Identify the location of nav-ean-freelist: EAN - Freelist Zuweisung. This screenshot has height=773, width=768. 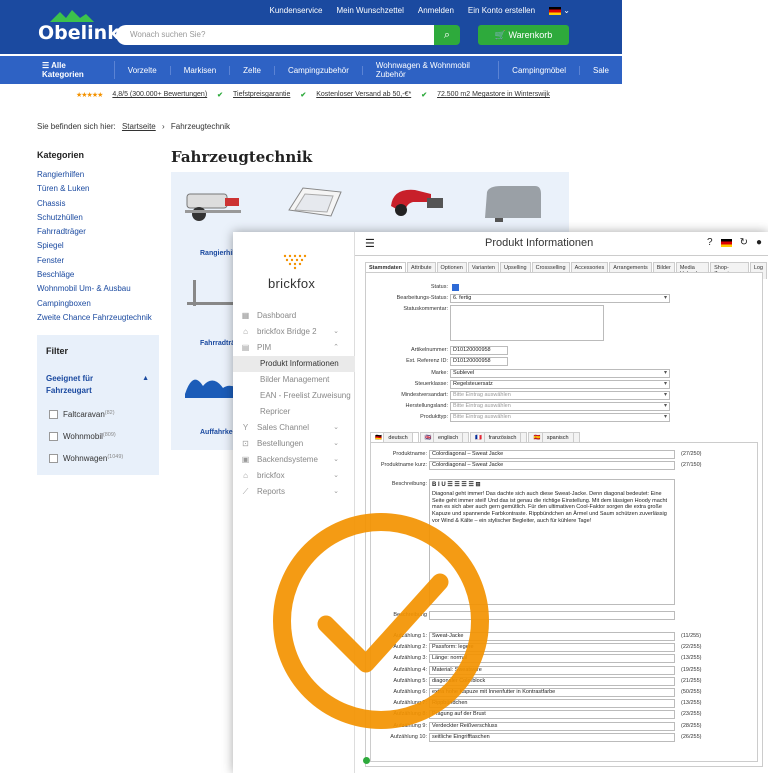
(294, 396).